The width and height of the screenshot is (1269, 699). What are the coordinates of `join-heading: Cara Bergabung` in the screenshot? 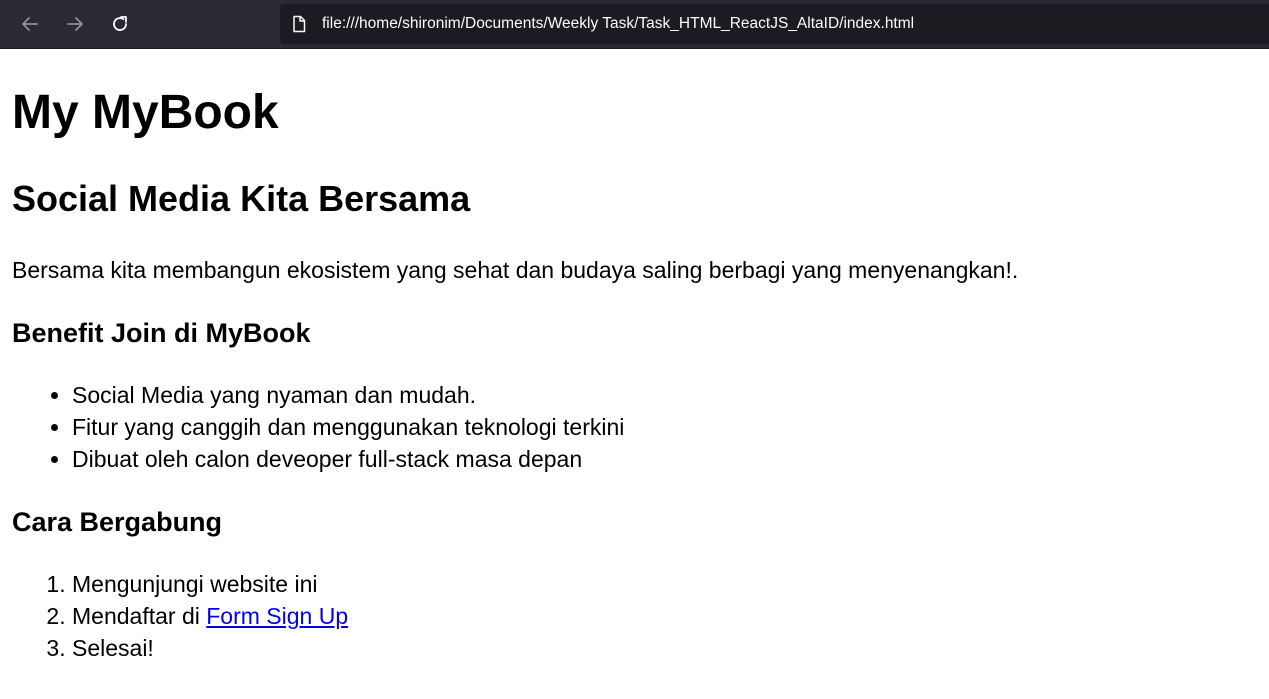 It's located at (117, 522).